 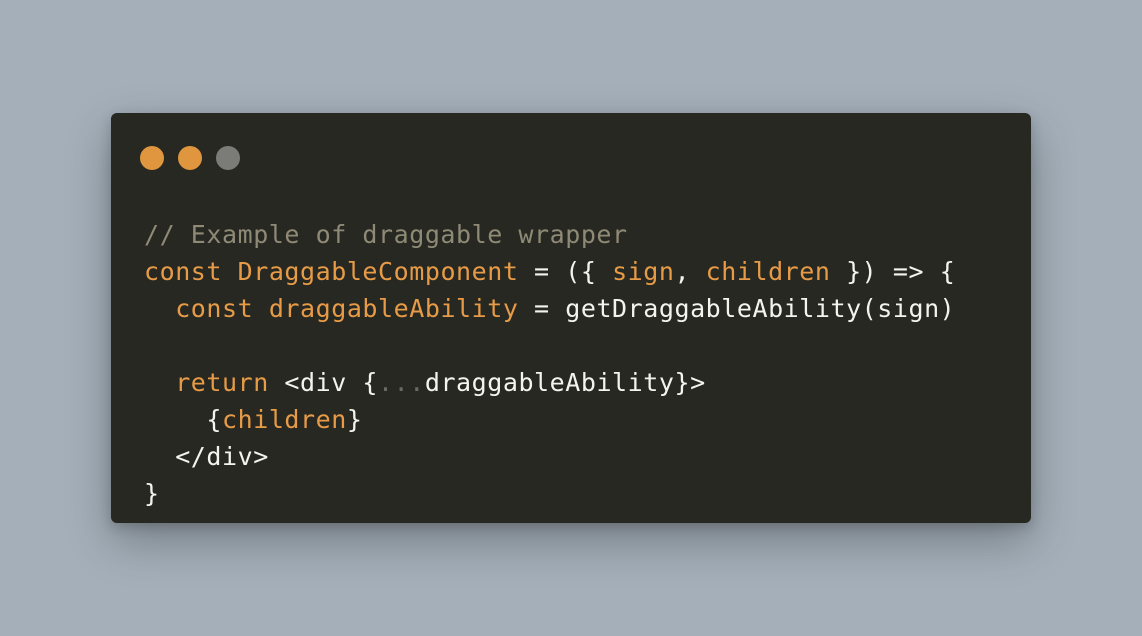 I want to click on zoom-dot-icon, so click(x=228, y=158).